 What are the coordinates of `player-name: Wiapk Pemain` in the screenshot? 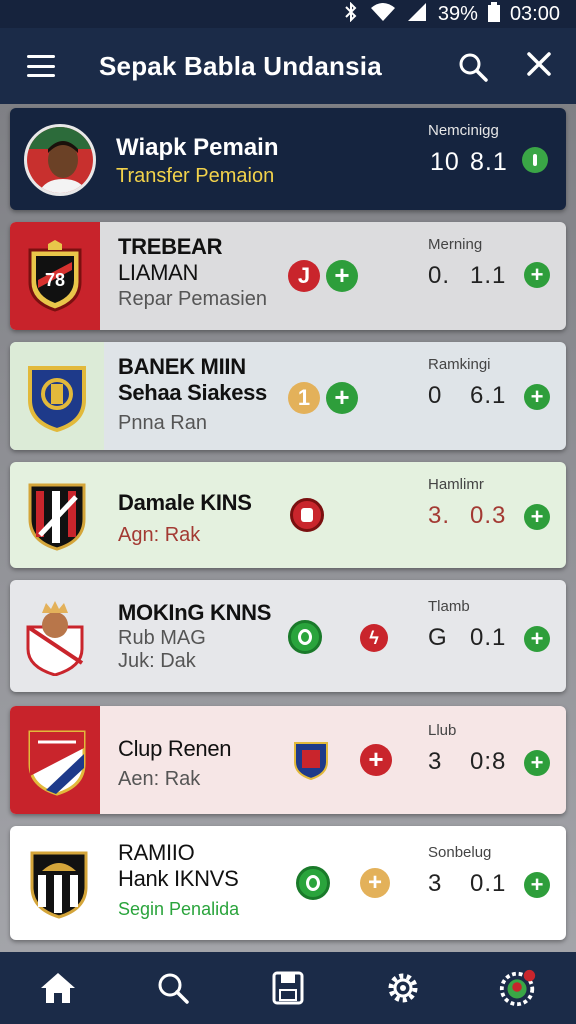 It's located at (197, 147).